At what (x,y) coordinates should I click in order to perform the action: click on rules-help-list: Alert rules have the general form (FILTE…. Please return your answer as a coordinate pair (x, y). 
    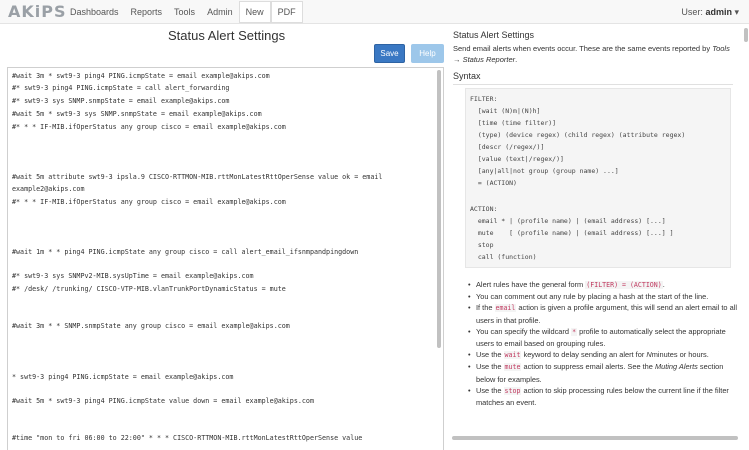
    Looking at the image, I should click on (604, 343).